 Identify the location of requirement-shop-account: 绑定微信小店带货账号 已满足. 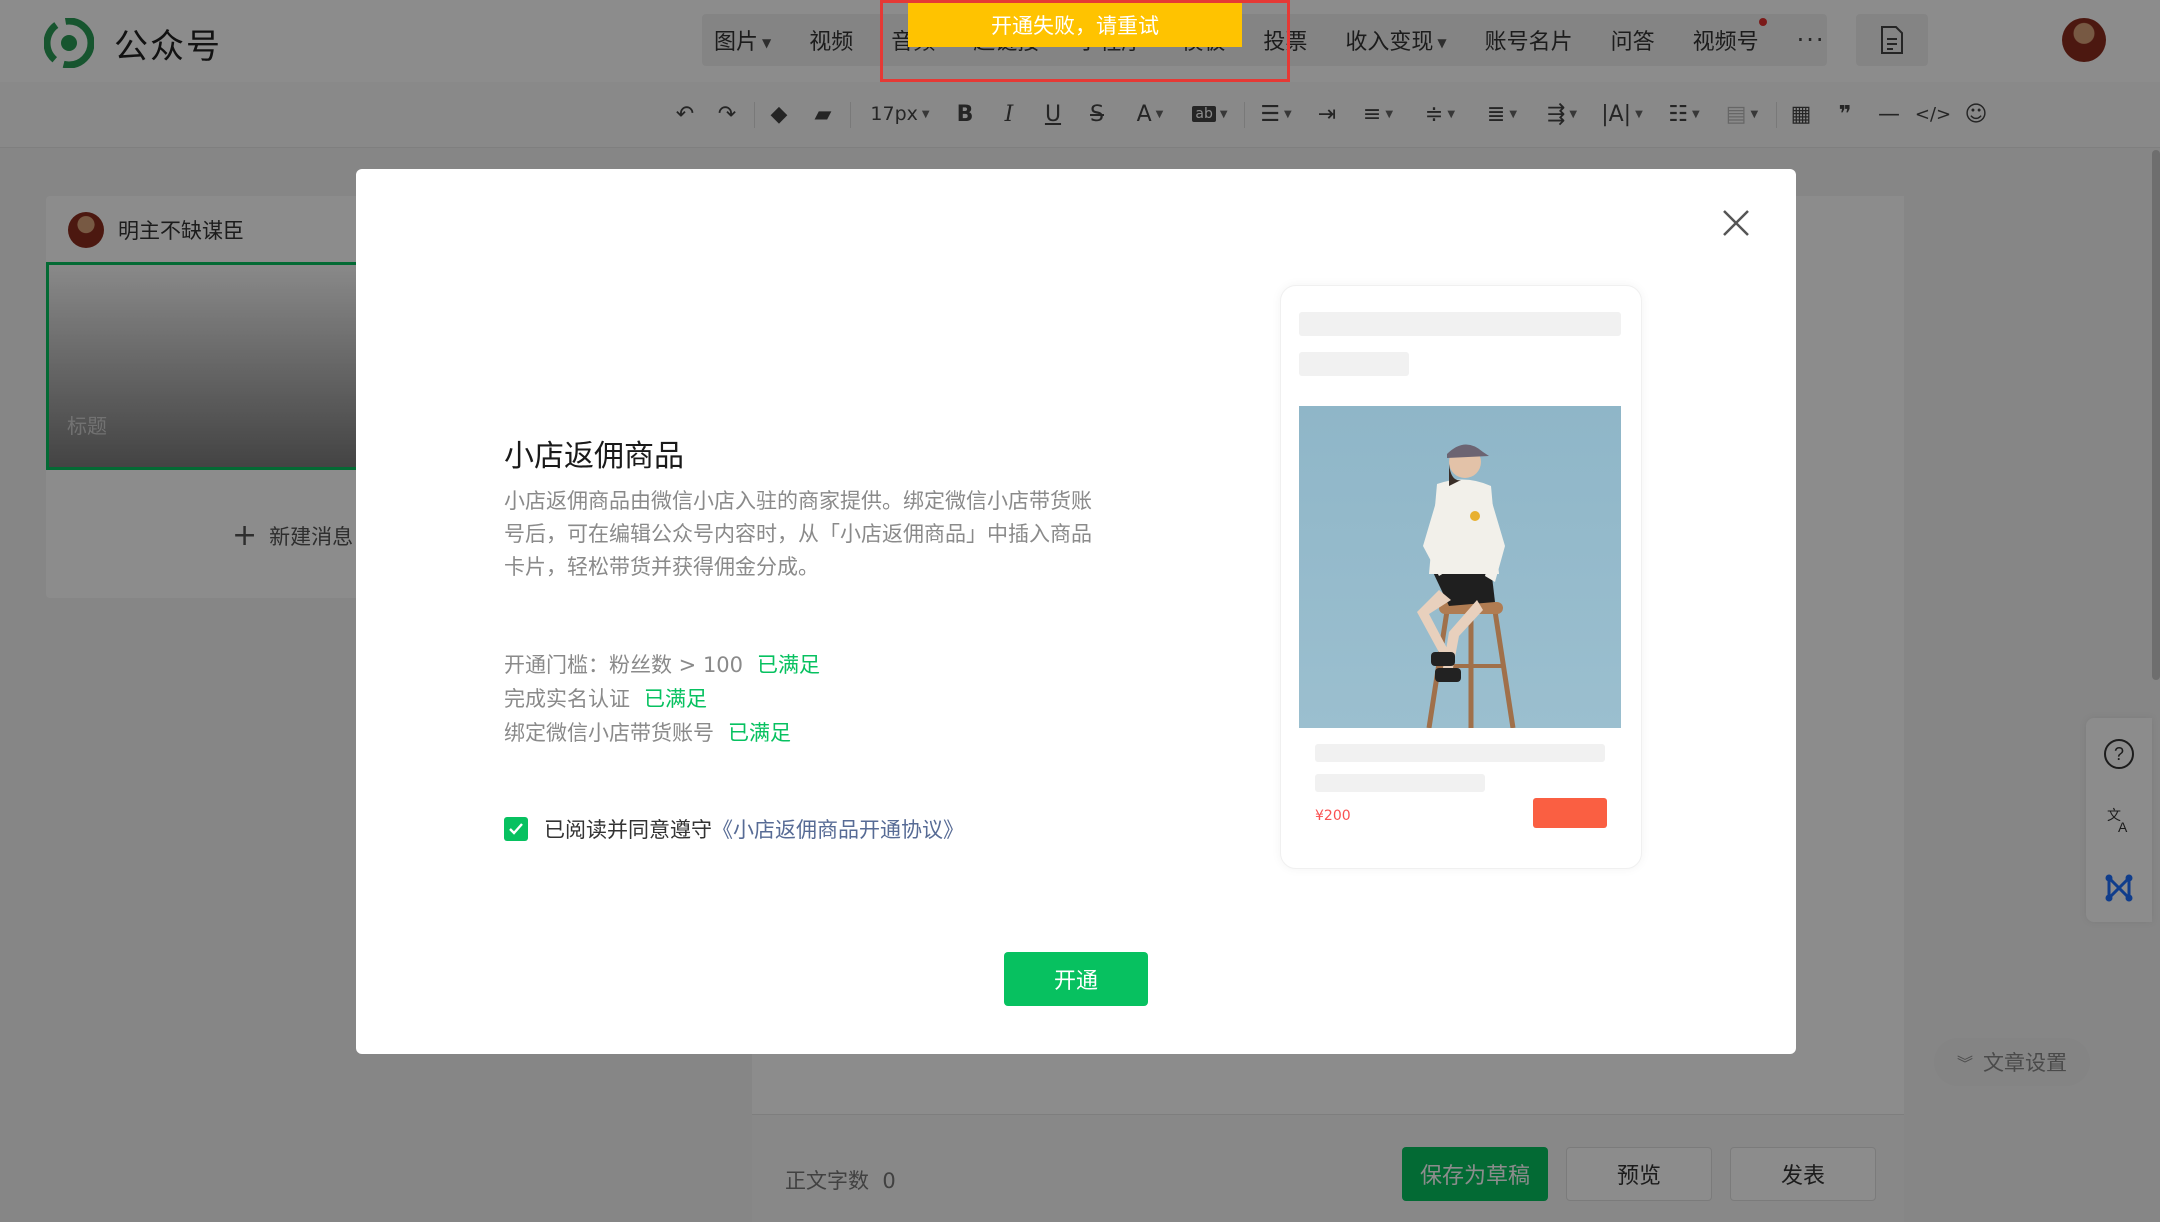
(647, 733).